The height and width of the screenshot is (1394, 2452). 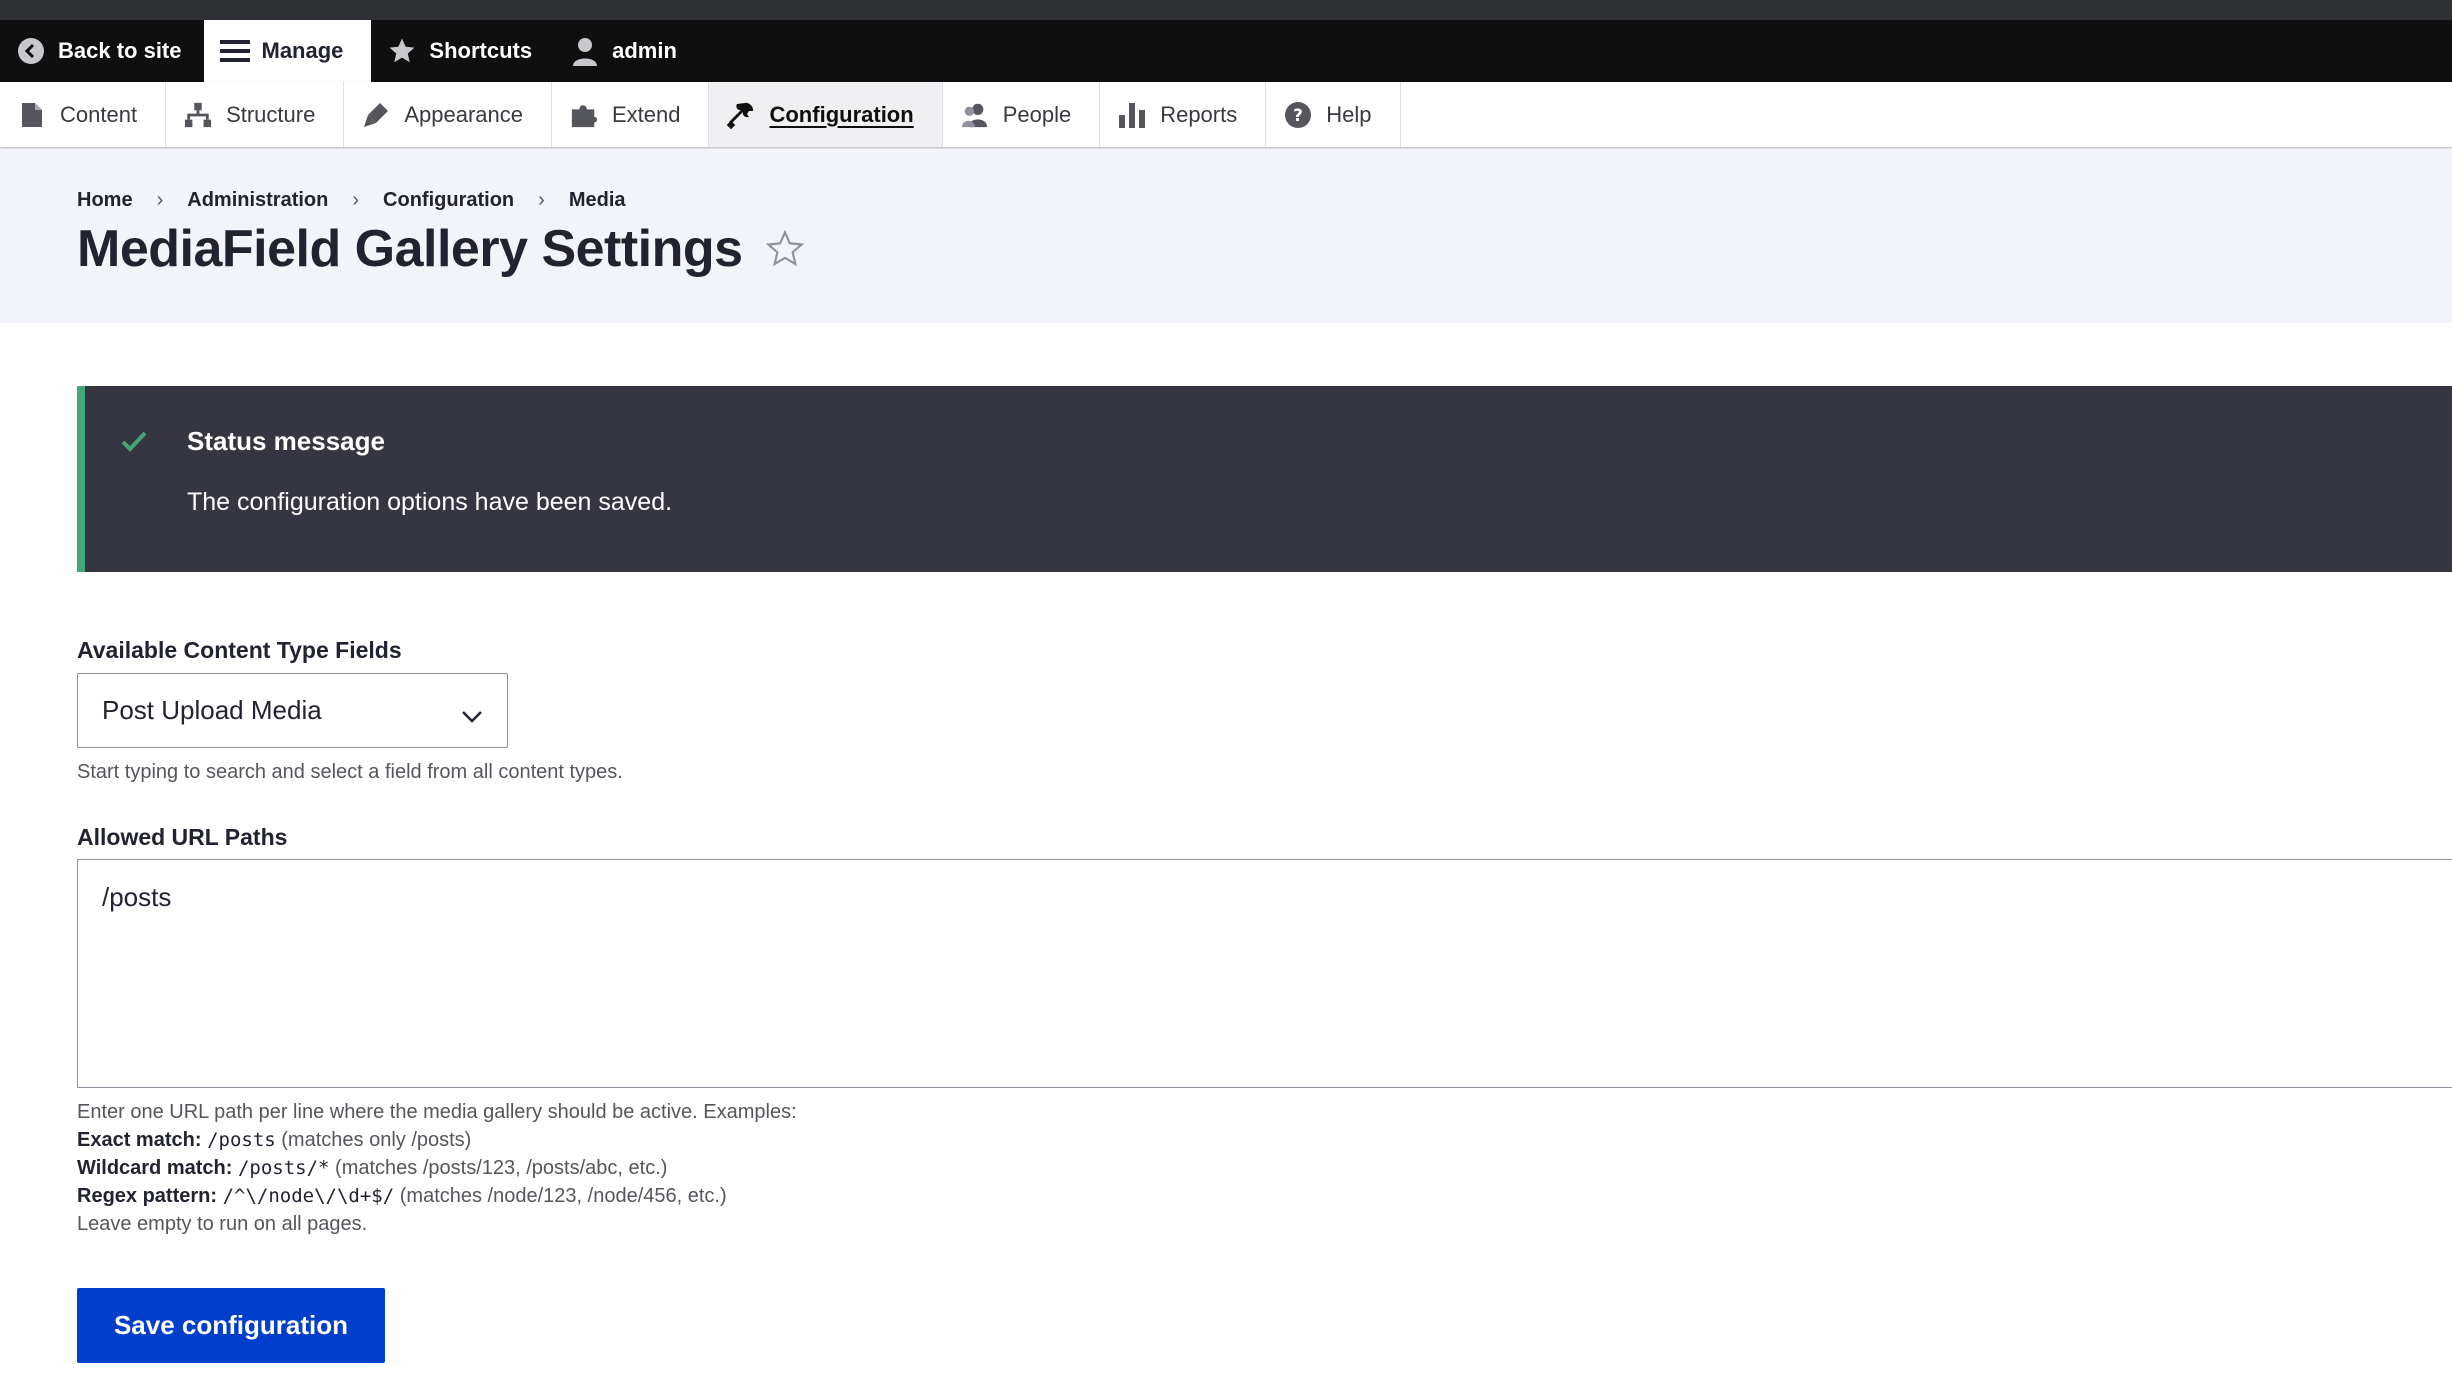 What do you see at coordinates (1226, 10) in the screenshot?
I see `browser-top-strip` at bounding box center [1226, 10].